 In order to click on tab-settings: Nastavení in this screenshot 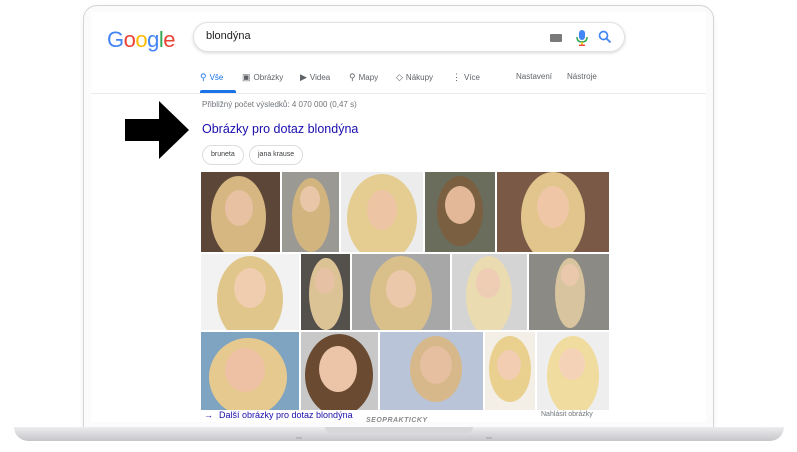, I will do `click(534, 76)`.